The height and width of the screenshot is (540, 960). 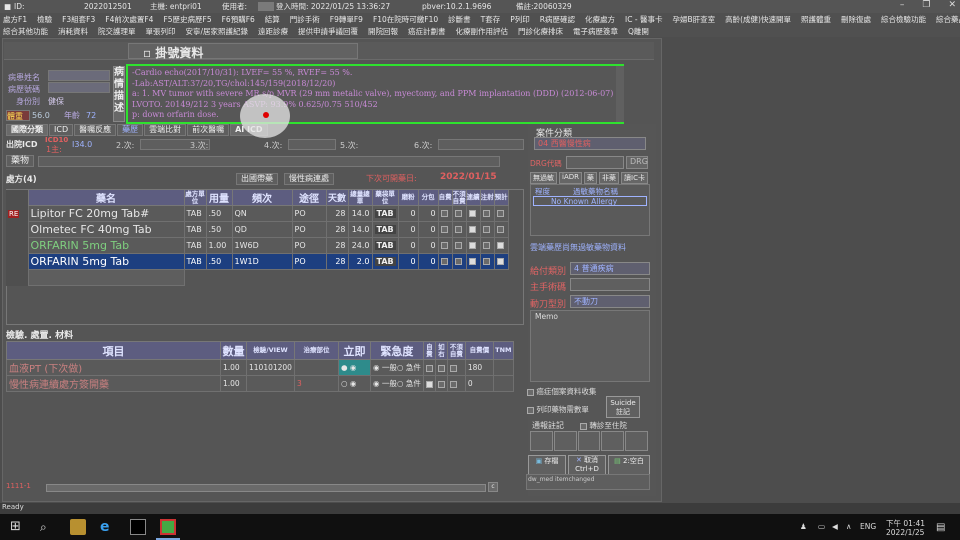 What do you see at coordinates (168, 527) in the screenshot?
I see `app-icon-active` at bounding box center [168, 527].